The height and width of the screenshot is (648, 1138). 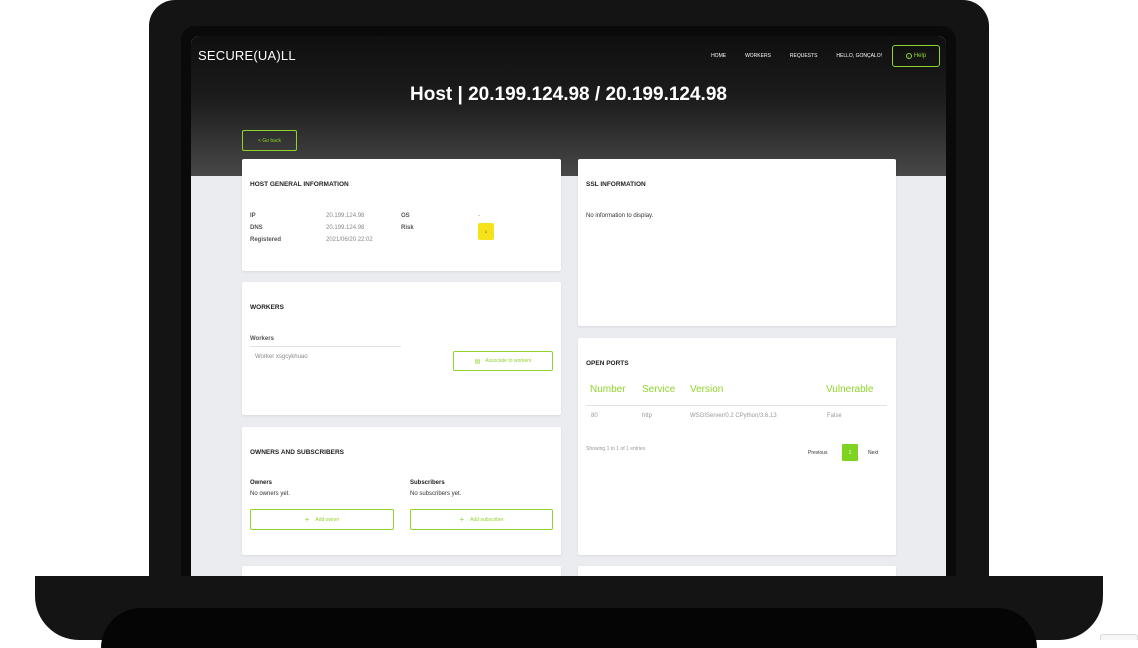 I want to click on workers-list-header: Workers, so click(x=262, y=339).